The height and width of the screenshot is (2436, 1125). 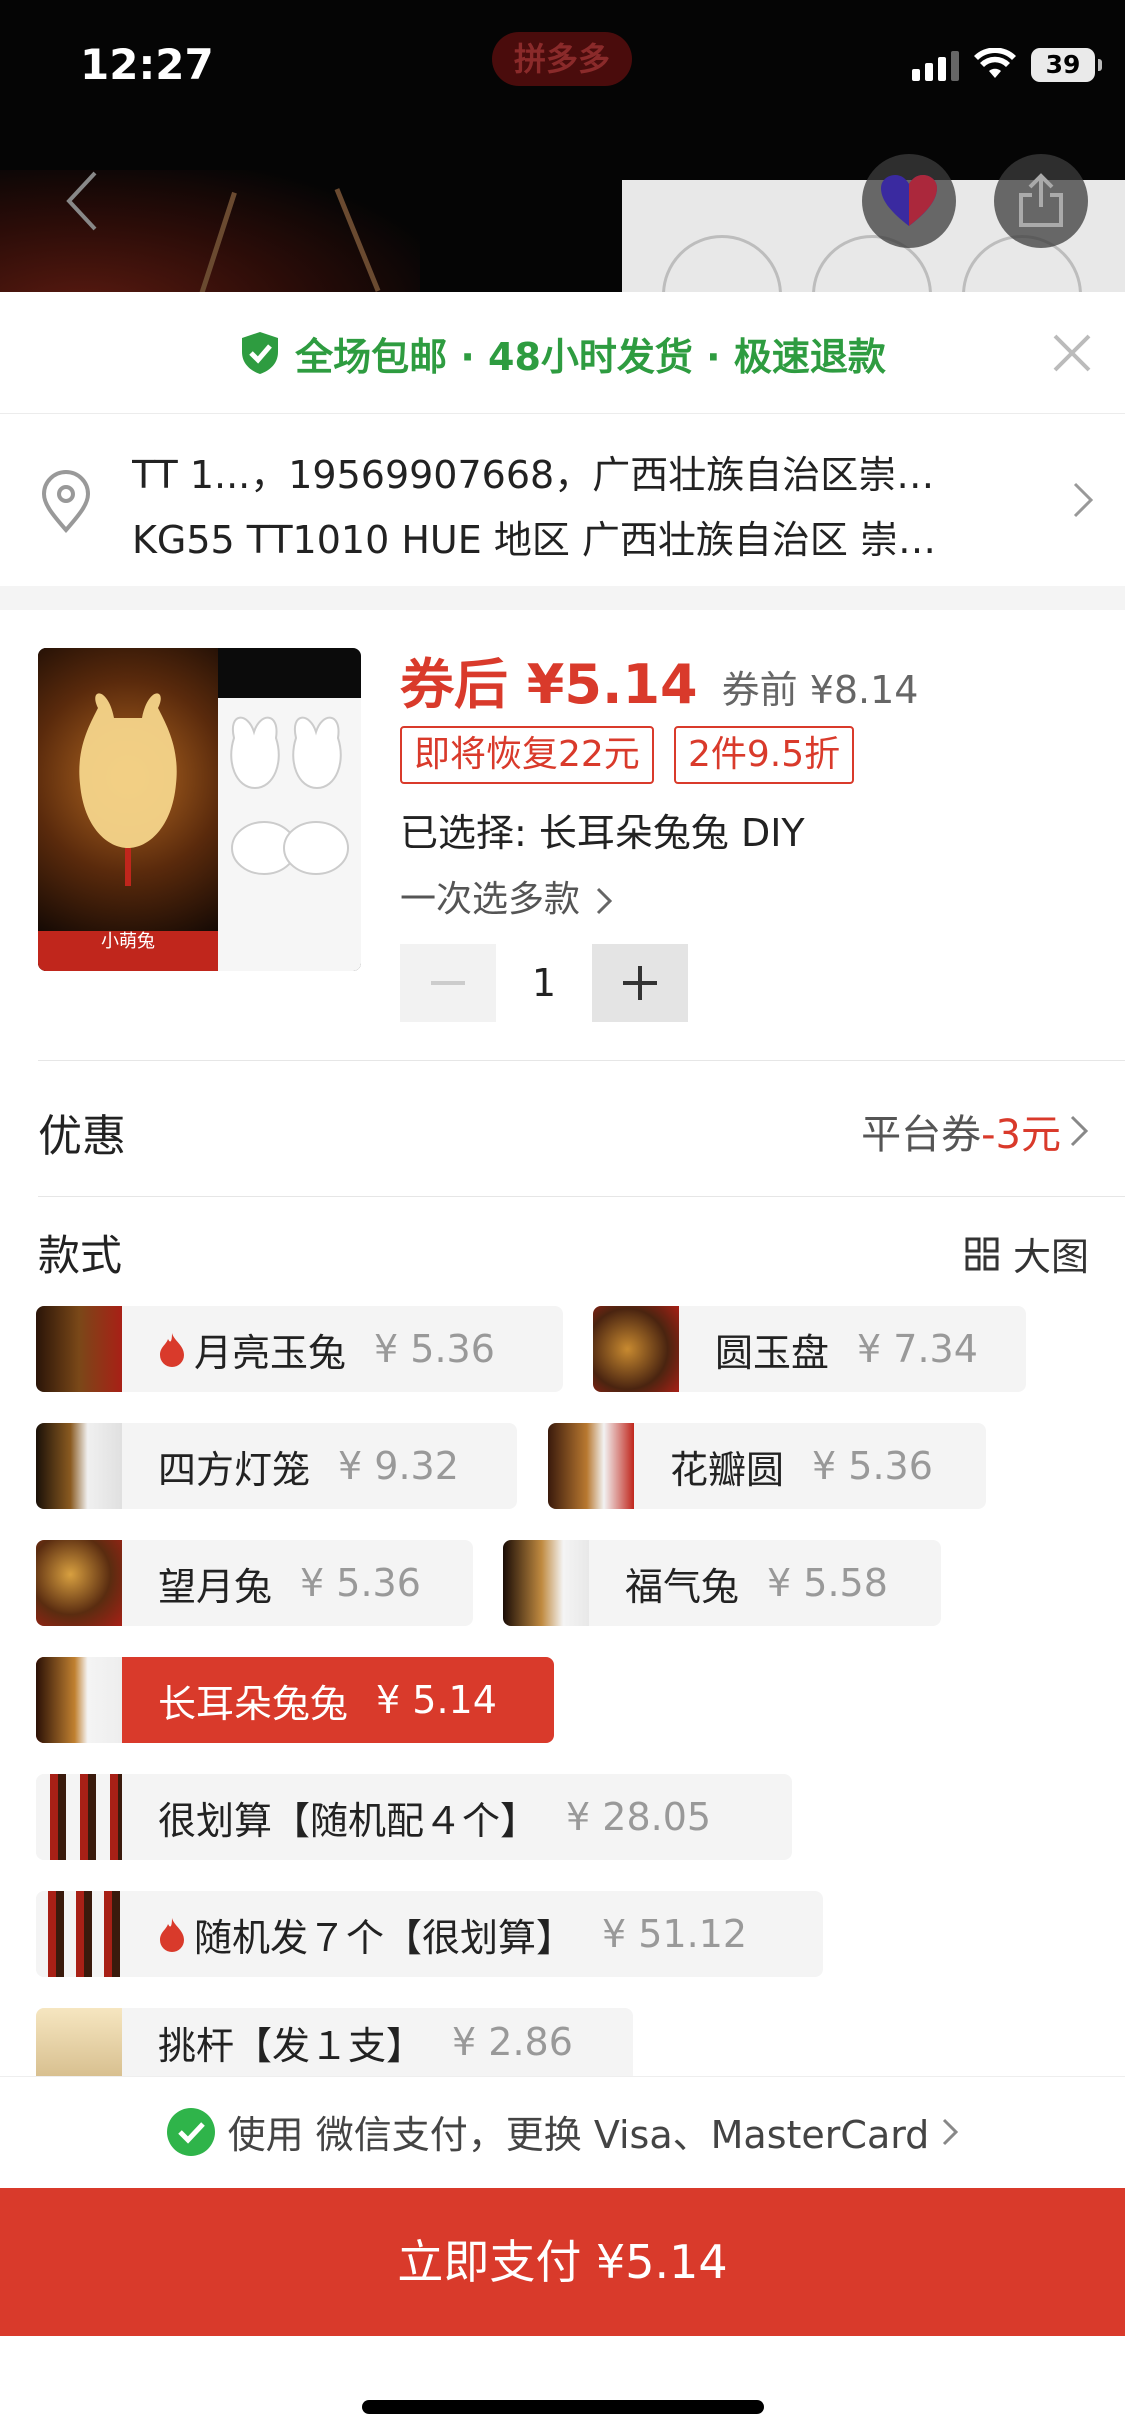 What do you see at coordinates (562, 2262) in the screenshot?
I see `pay-now-button: 立即支付 ¥5.14` at bounding box center [562, 2262].